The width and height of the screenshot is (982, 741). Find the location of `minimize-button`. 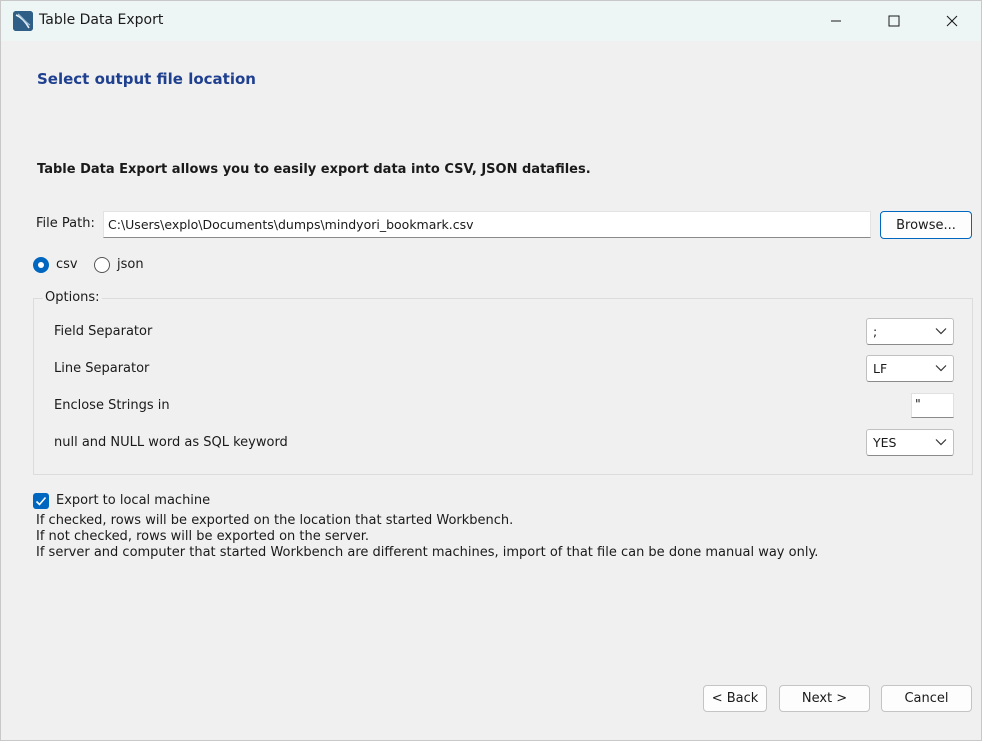

minimize-button is located at coordinates (836, 21).